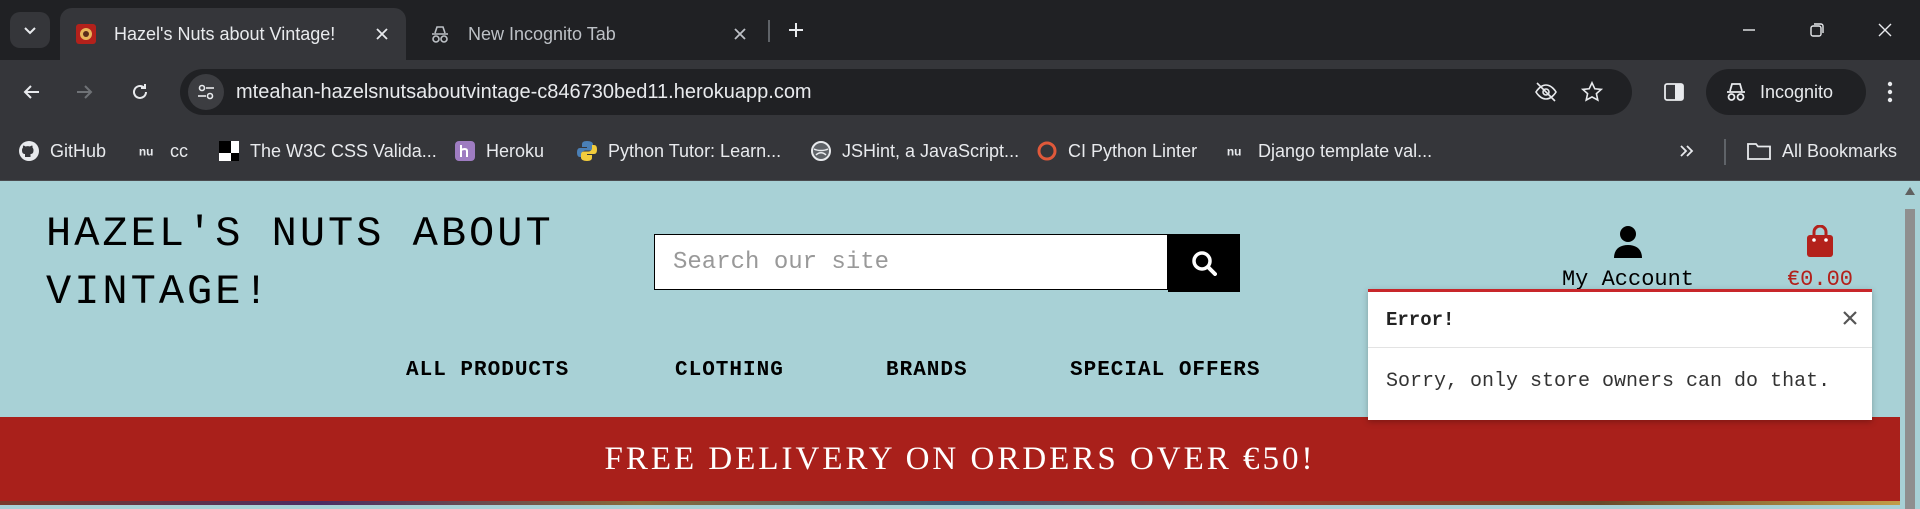 This screenshot has height=509, width=1920. I want to click on search-icon, so click(1204, 263).